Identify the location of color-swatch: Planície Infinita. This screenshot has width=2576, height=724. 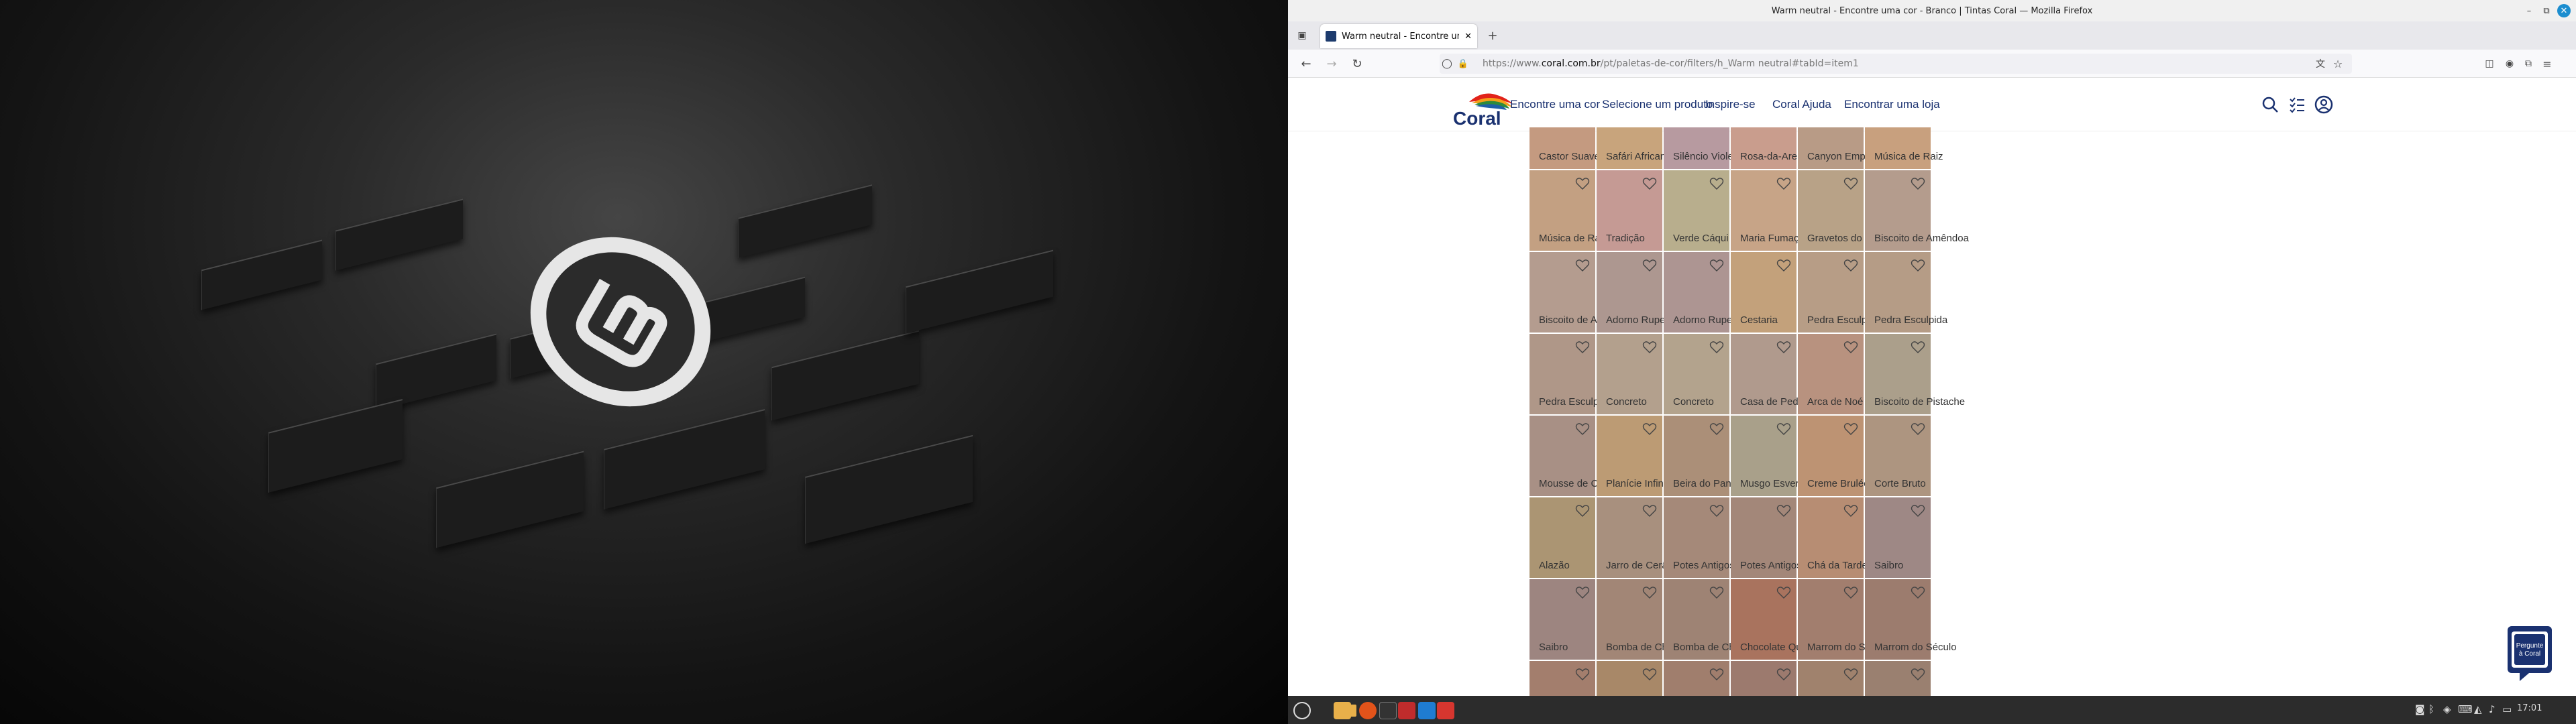
(1635, 456).